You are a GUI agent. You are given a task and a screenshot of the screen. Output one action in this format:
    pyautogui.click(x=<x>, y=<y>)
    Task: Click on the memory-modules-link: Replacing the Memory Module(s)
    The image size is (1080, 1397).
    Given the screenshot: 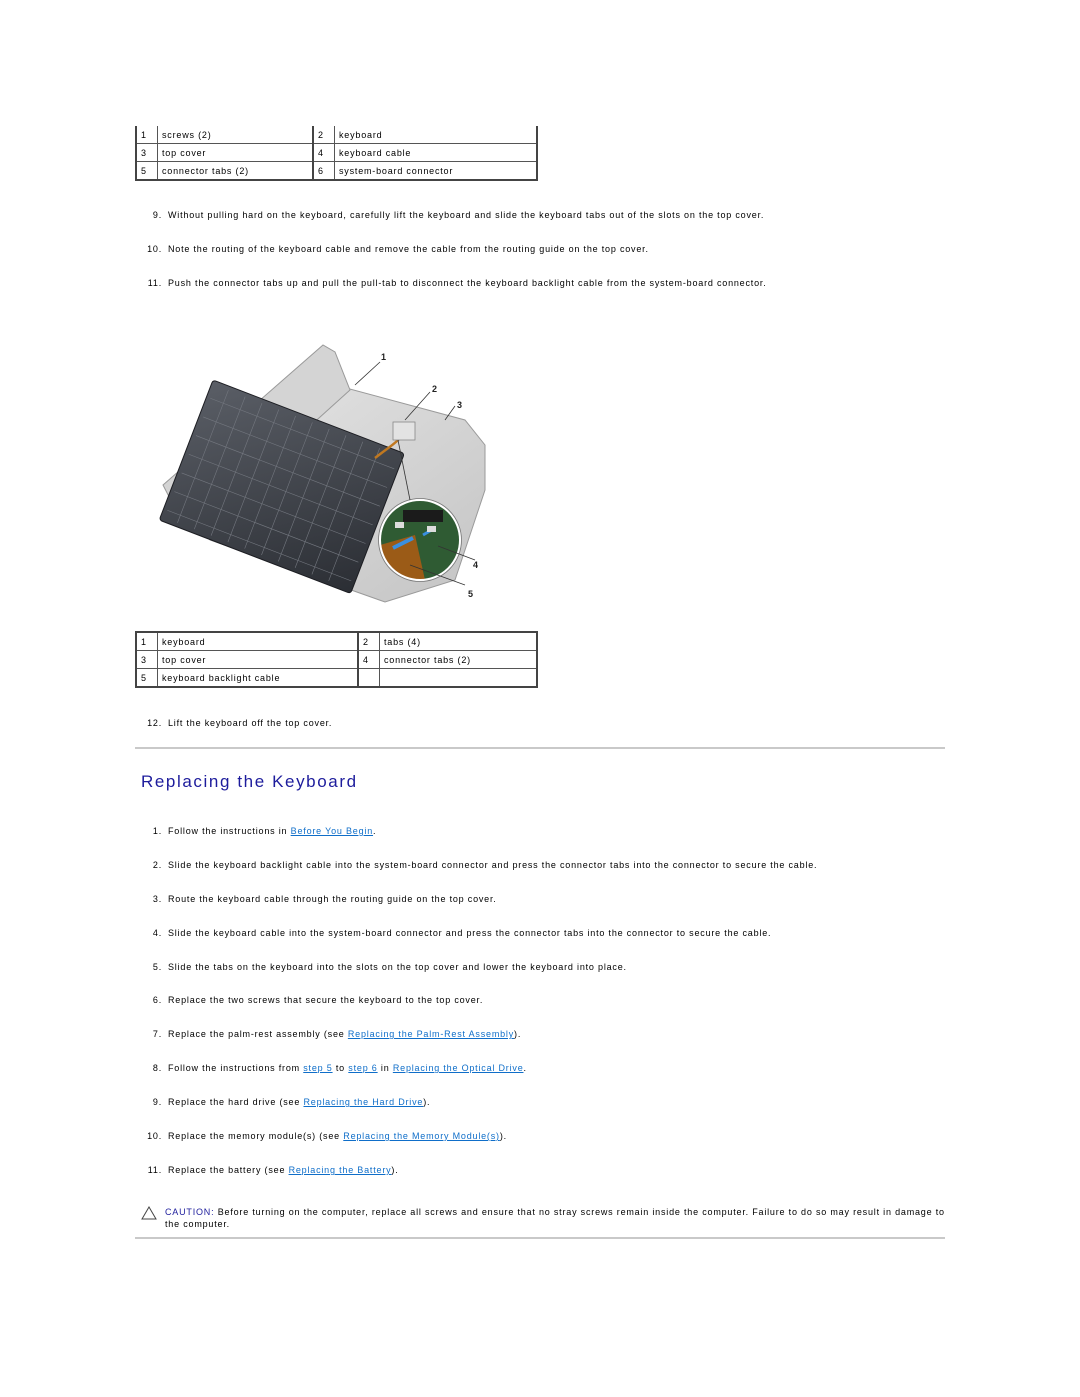 What is the action you would take?
    pyautogui.click(x=421, y=1136)
    